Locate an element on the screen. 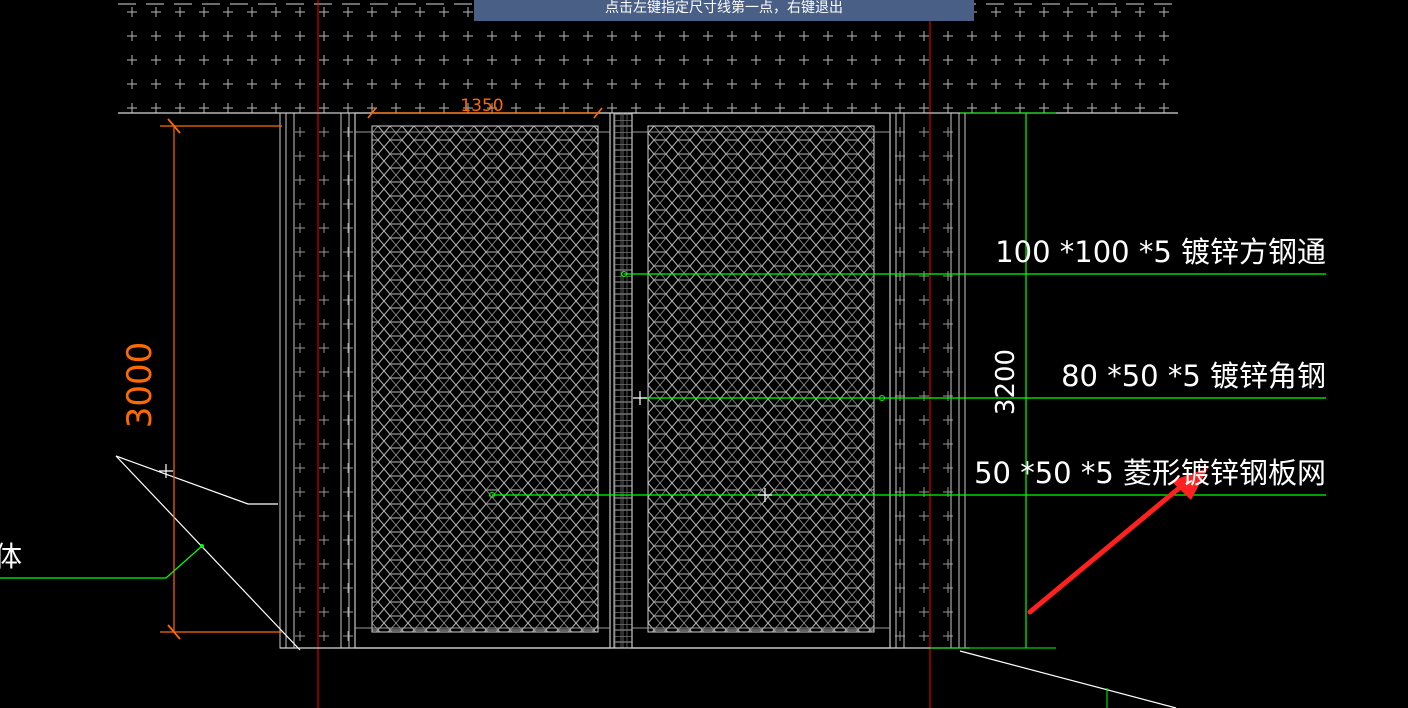 This screenshot has width=1408, height=708. orange-height-dimension is located at coordinates (221, 379).